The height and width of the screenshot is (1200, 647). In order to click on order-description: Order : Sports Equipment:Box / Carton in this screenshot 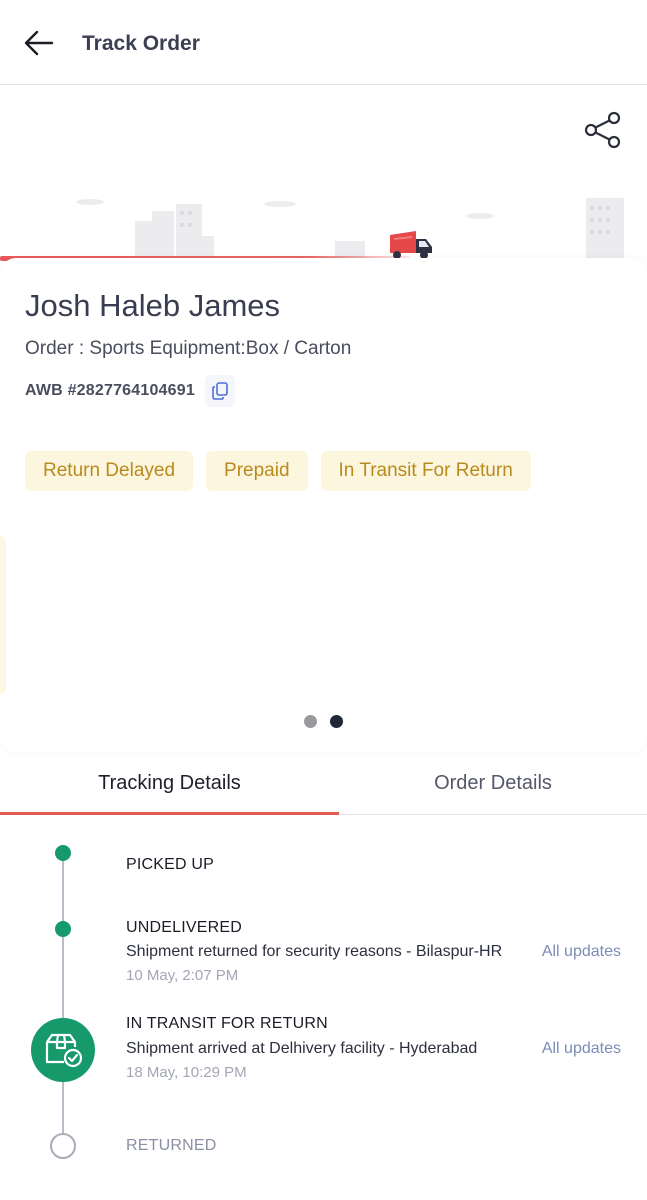, I will do `click(188, 348)`.